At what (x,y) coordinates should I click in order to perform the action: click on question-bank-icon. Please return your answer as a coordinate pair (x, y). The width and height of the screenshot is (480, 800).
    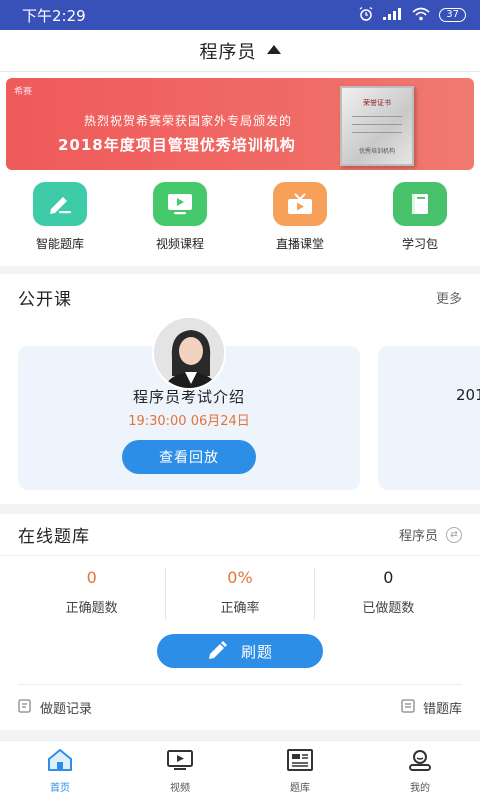
    Looking at the image, I should click on (300, 762).